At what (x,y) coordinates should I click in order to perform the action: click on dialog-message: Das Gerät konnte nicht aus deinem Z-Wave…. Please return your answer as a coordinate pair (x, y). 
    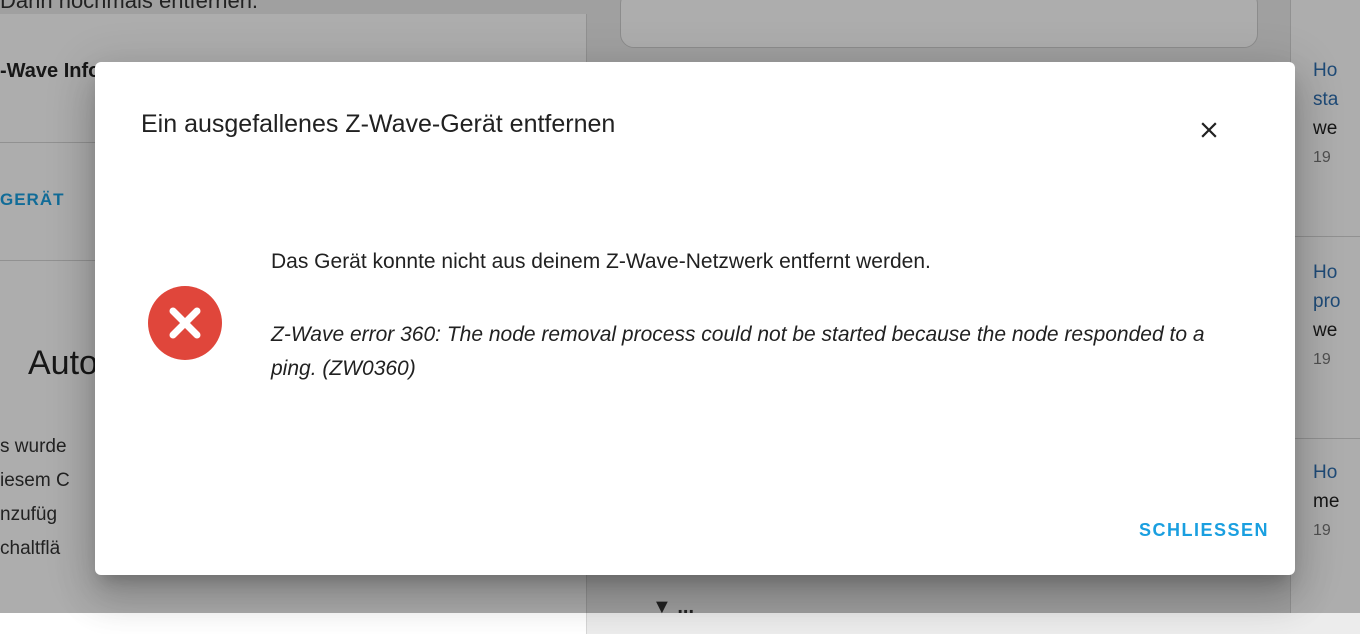
    Looking at the image, I should click on (601, 261).